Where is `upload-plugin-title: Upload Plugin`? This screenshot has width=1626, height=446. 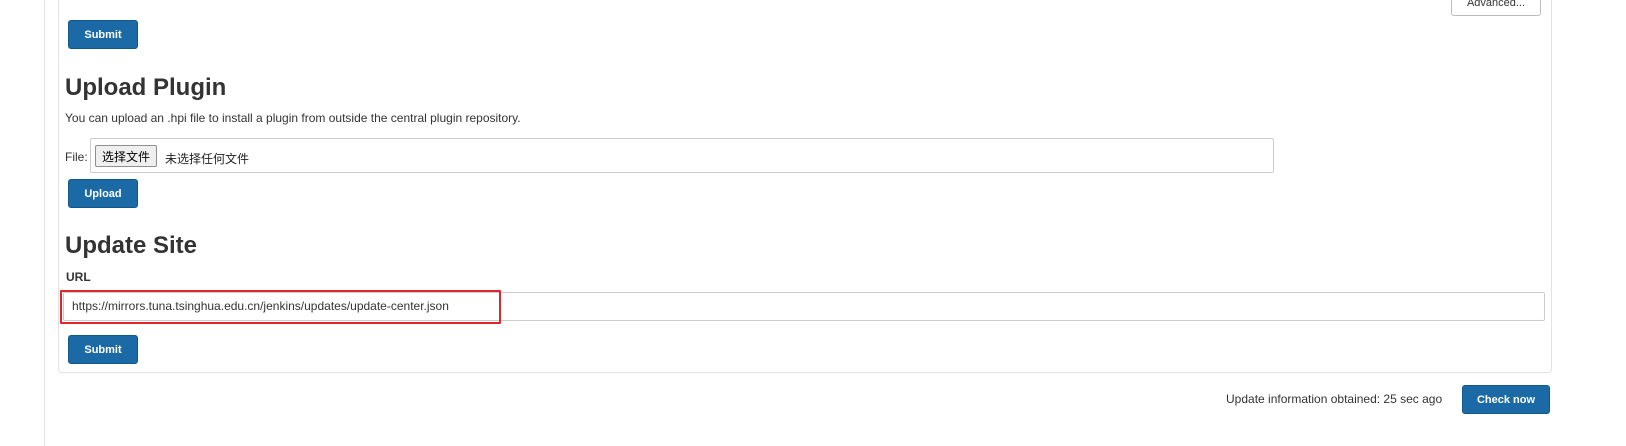 upload-plugin-title: Upload Plugin is located at coordinates (146, 87).